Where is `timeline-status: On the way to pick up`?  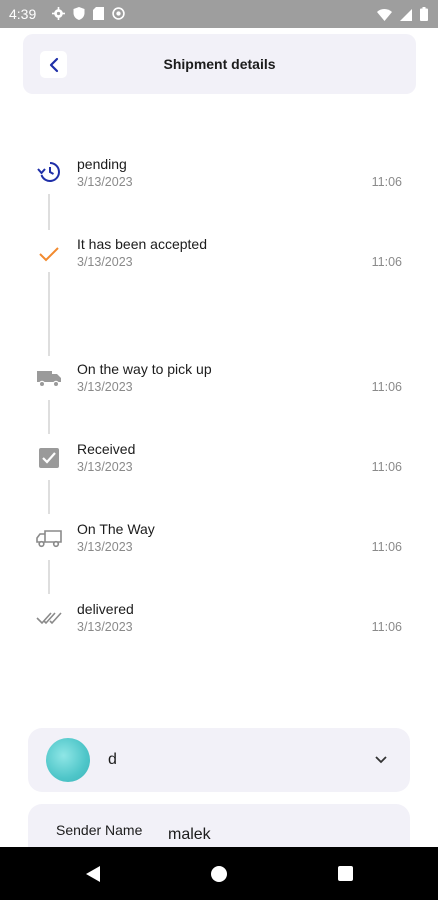
timeline-status: On the way to pick up is located at coordinates (144, 369).